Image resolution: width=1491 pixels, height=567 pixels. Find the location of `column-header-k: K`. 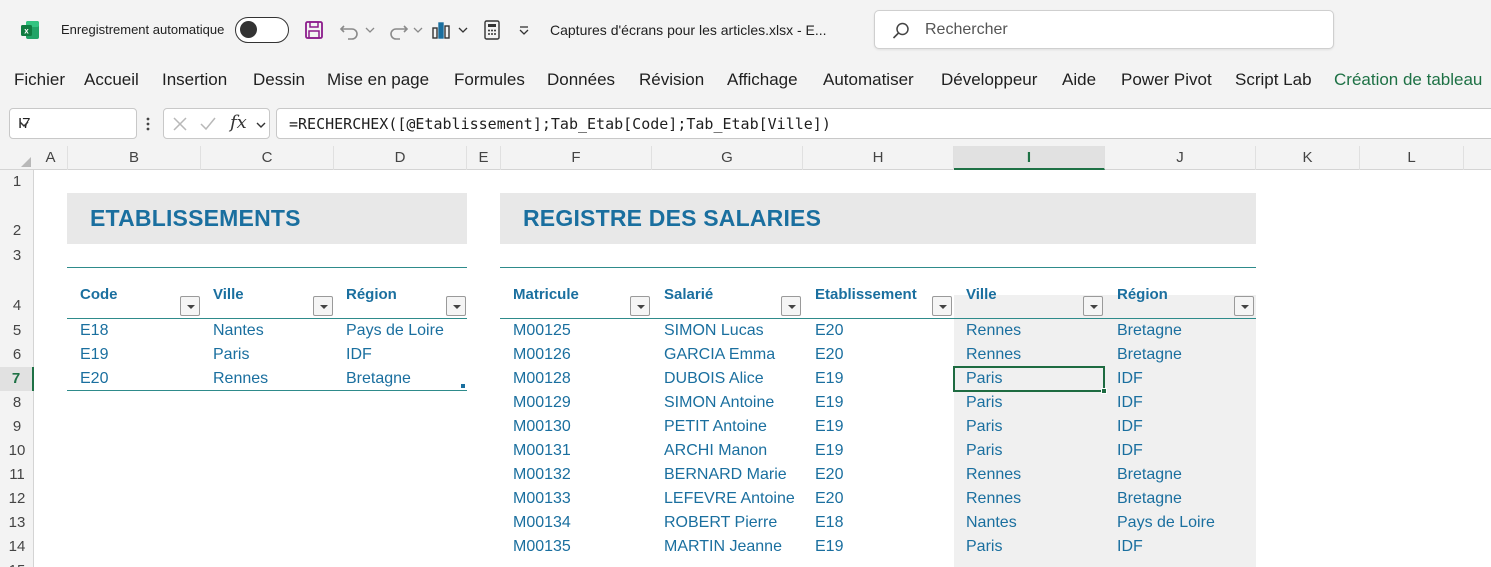

column-header-k: K is located at coordinates (1308, 158).